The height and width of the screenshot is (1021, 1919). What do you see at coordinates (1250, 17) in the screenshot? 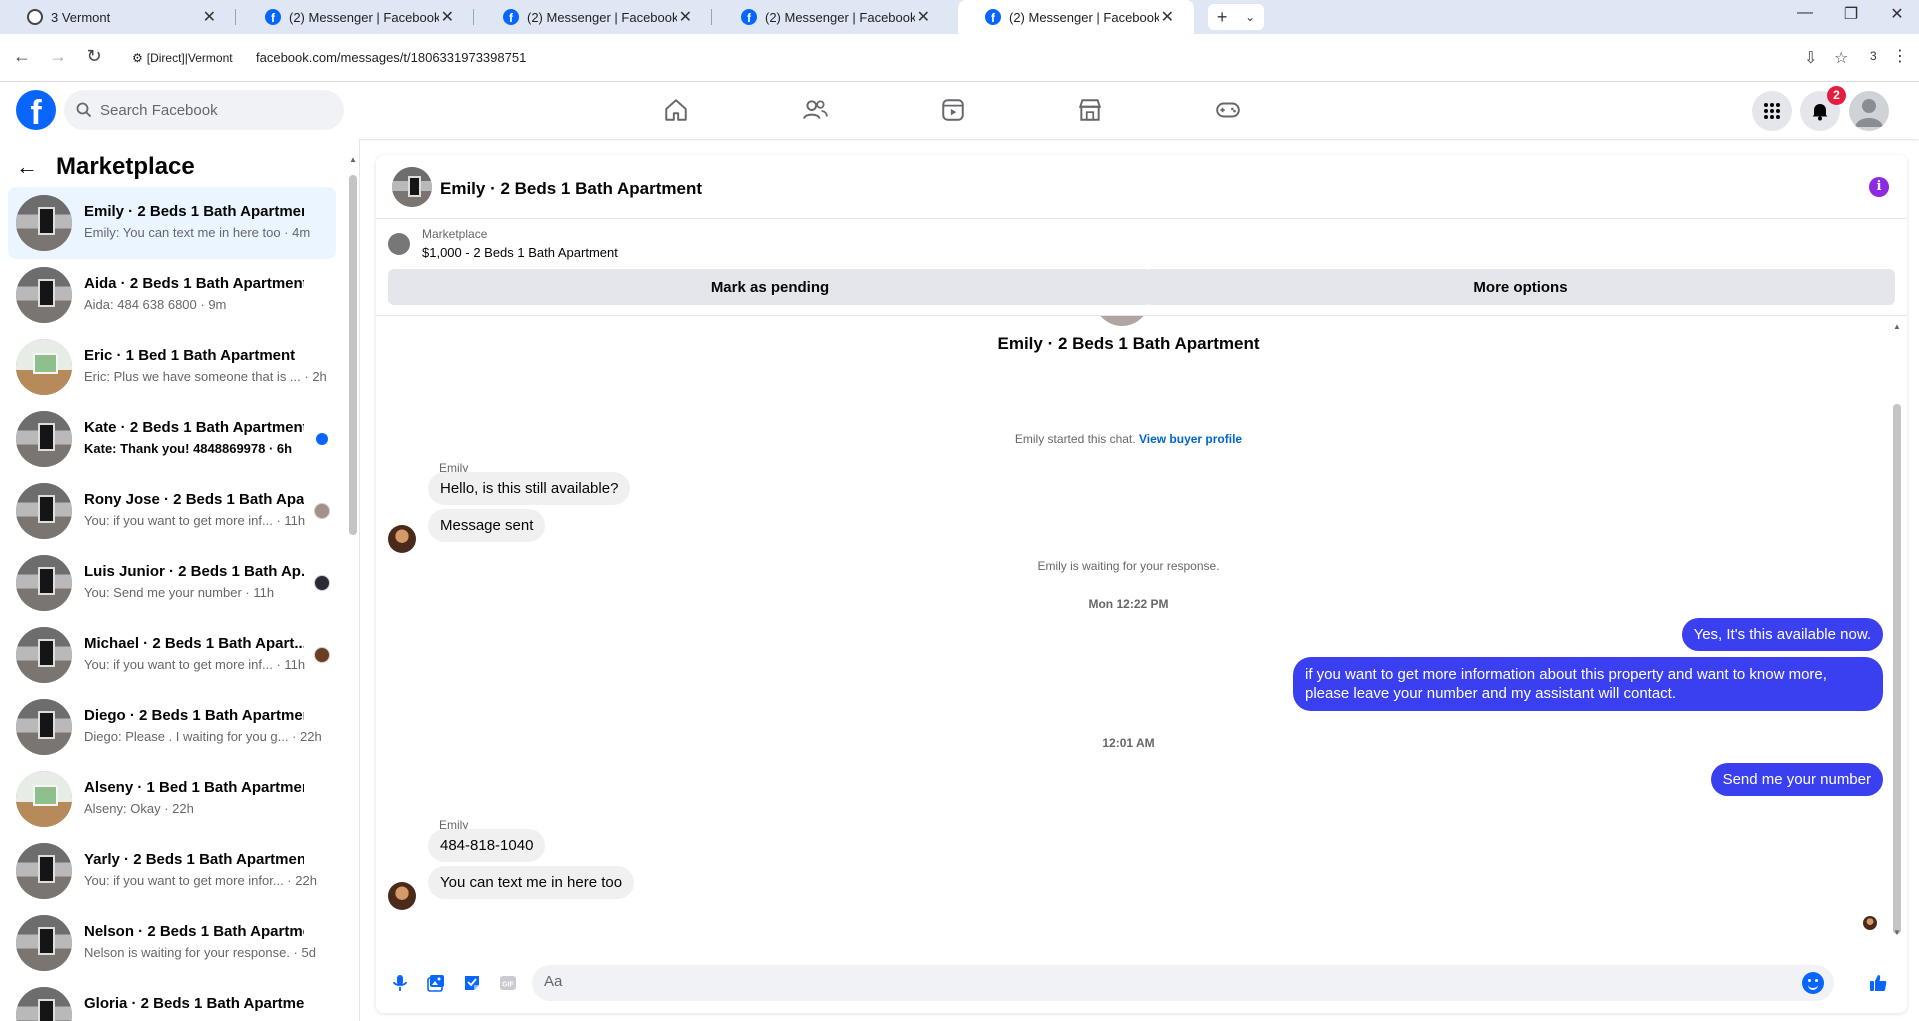
I see `chevron-down-icon: ⌄` at bounding box center [1250, 17].